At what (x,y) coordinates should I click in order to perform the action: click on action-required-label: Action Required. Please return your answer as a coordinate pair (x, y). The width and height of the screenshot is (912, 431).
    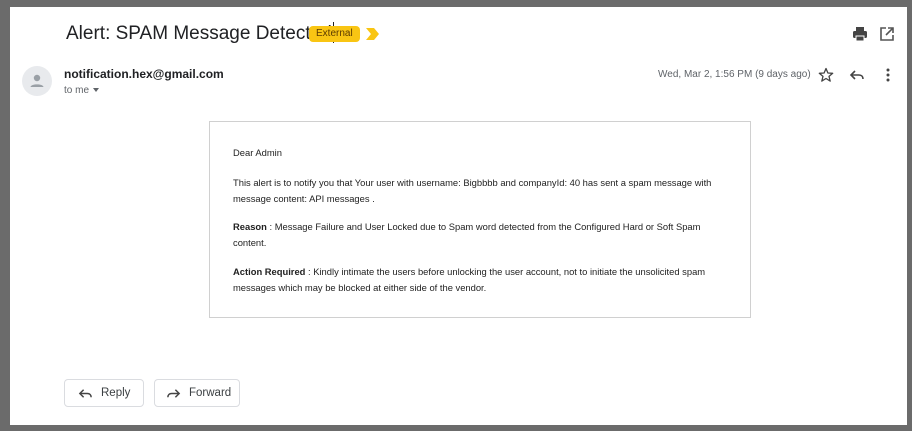
    Looking at the image, I should click on (269, 271).